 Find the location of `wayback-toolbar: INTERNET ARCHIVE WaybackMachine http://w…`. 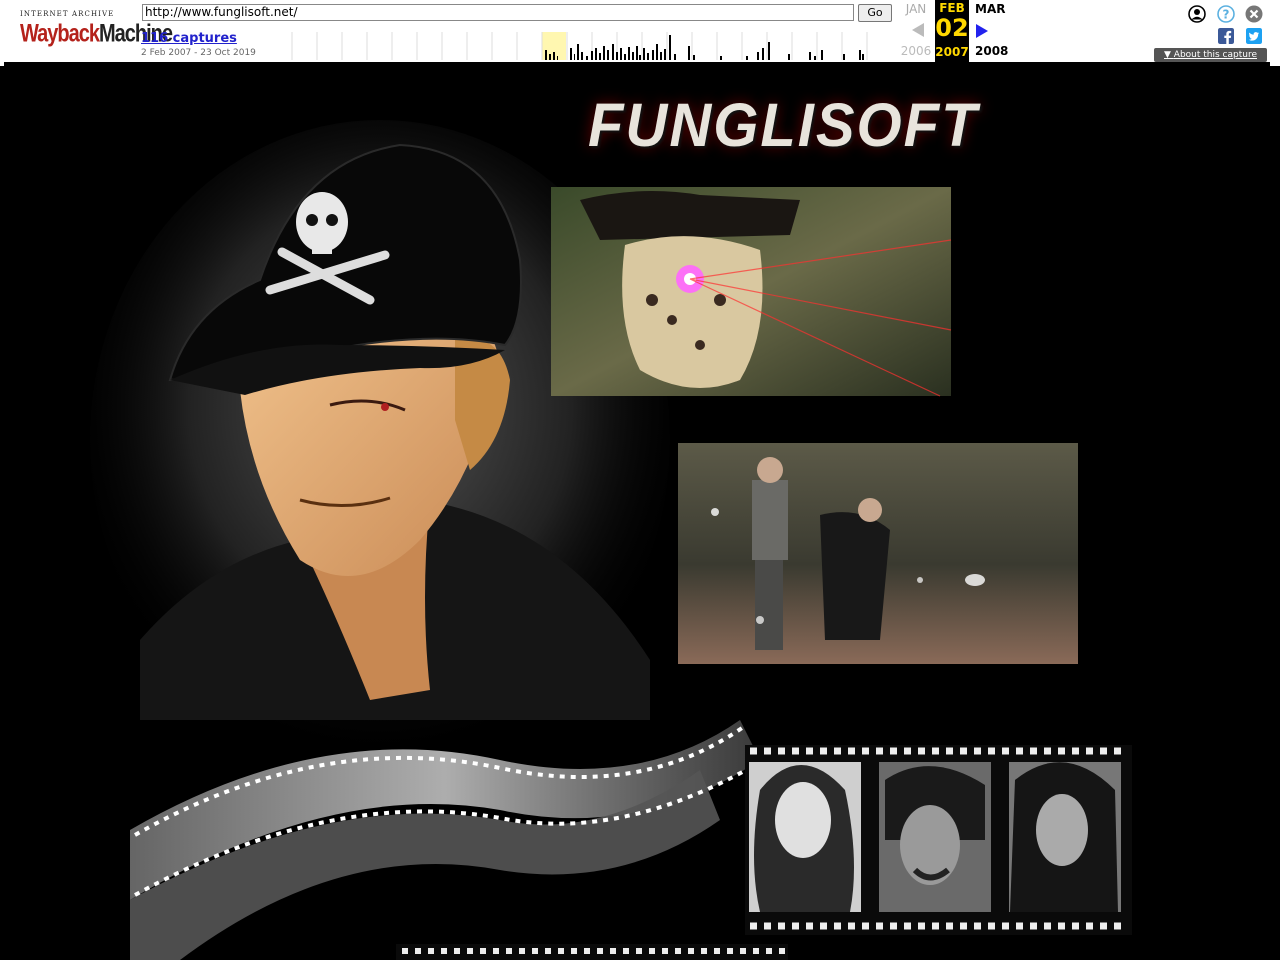

wayback-toolbar: INTERNET ARCHIVE WaybackMachine http://w… is located at coordinates (640, 33).